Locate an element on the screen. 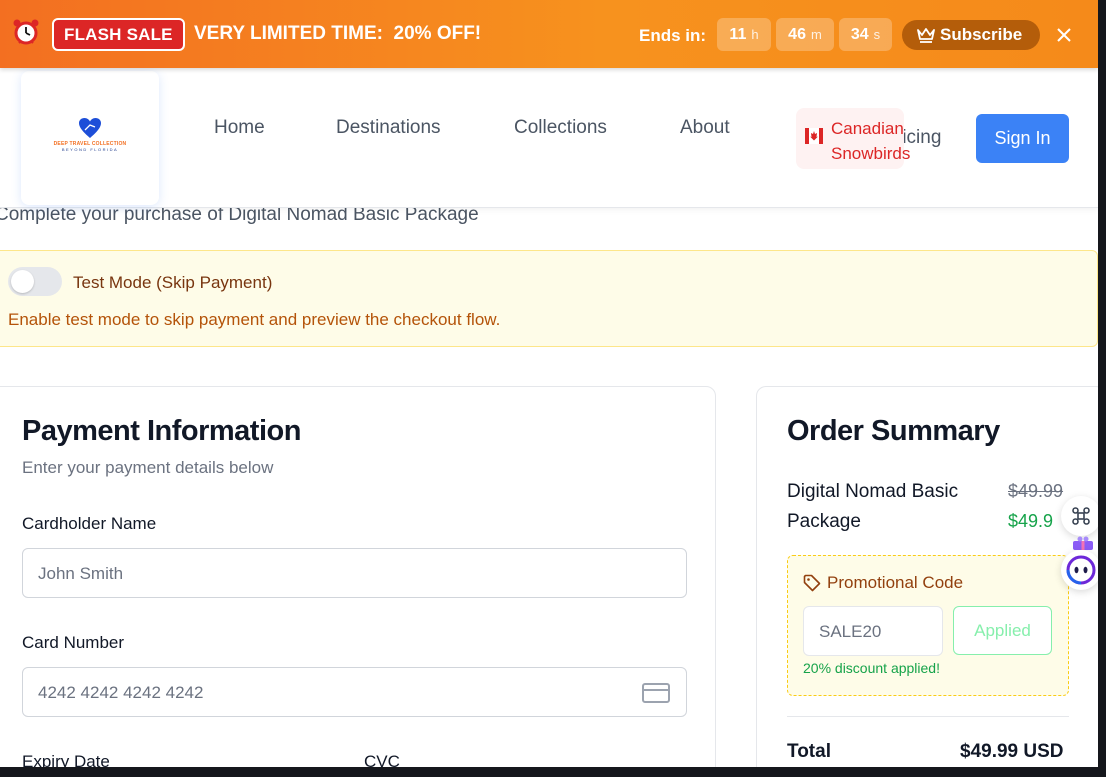 The image size is (1106, 777). logo: DEEP TRAVEL COLLECTION BEYOND FLORIDA is located at coordinates (90, 138).